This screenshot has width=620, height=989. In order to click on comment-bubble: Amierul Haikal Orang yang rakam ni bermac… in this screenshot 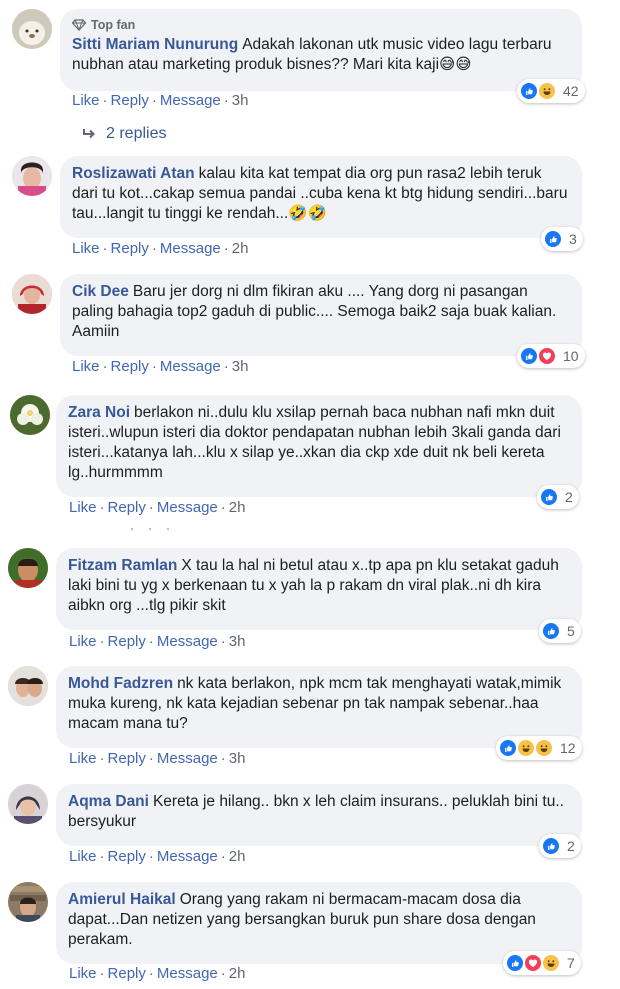, I will do `click(319, 923)`.